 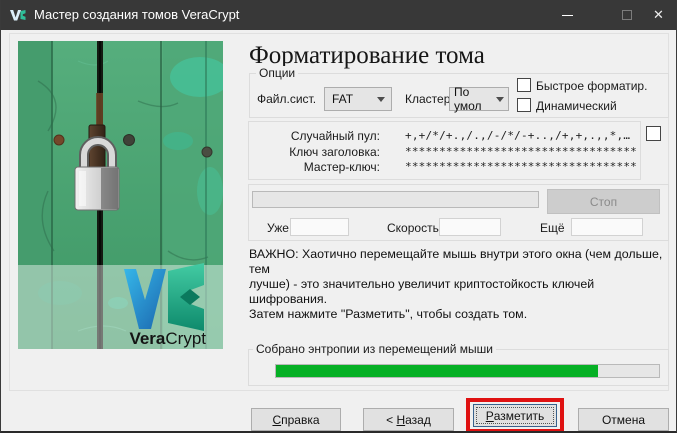 I want to click on header-key-label: Ключ заголовка:, so click(x=334, y=152).